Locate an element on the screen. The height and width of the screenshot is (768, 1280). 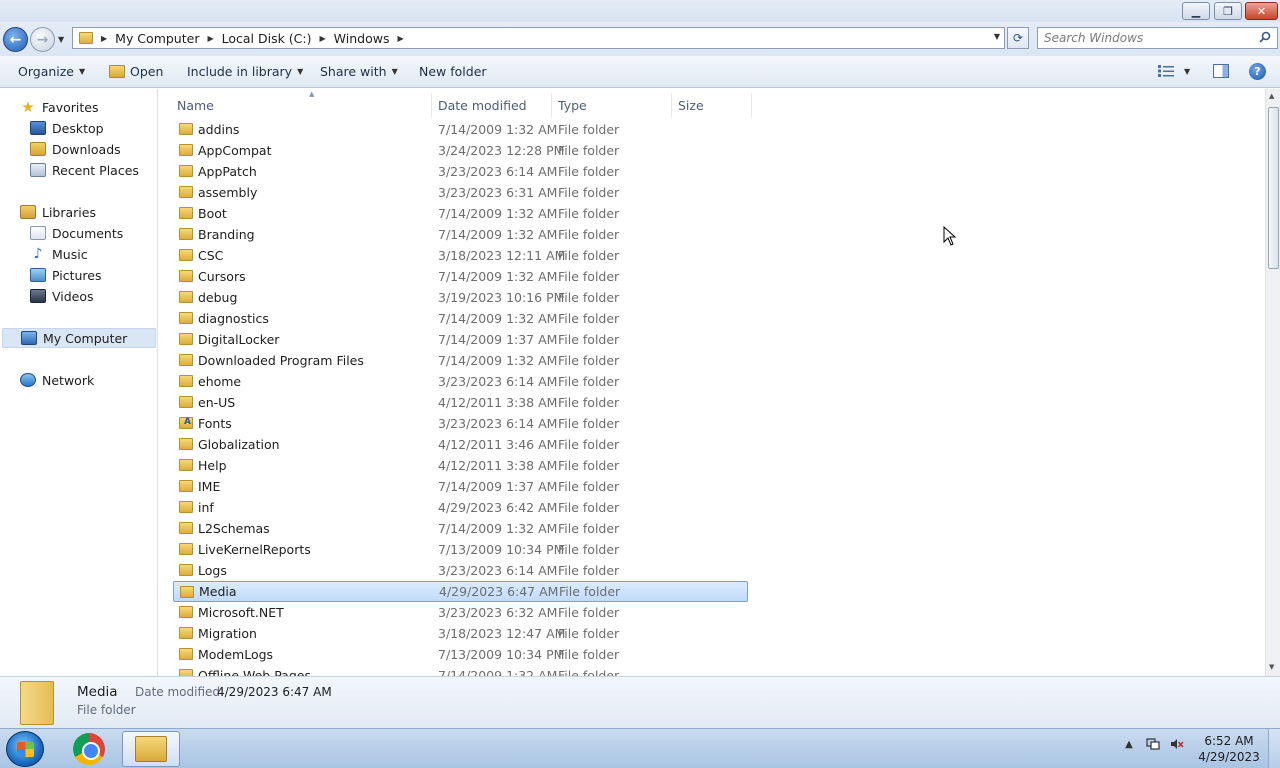
help-button: ? is located at coordinates (1257, 71).